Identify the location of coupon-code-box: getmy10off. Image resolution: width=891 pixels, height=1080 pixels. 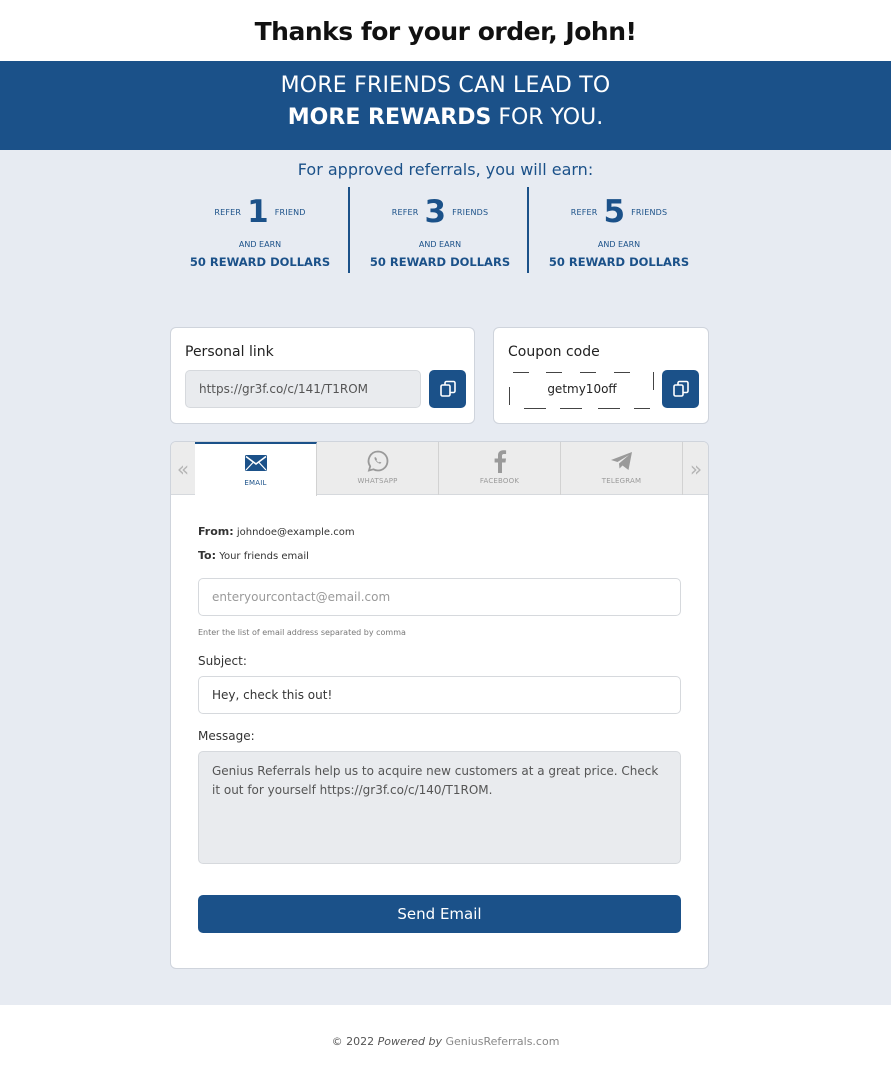
(582, 390).